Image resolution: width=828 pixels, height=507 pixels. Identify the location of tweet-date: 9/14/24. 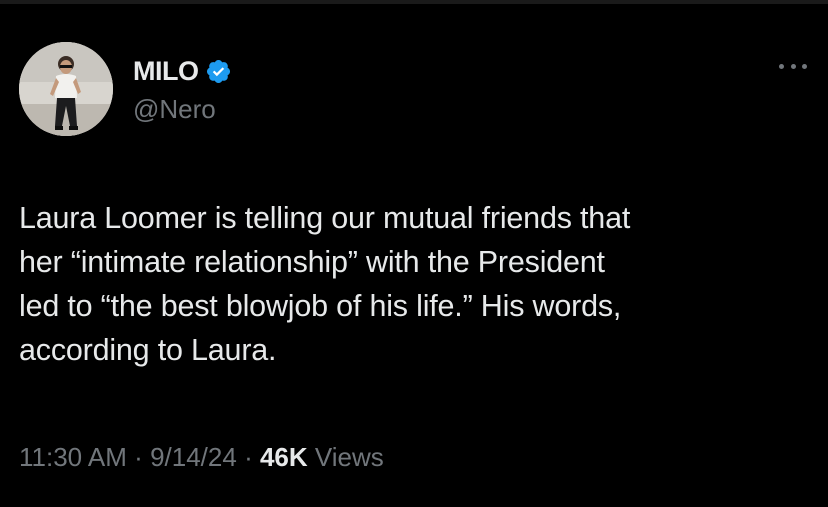
(193, 457).